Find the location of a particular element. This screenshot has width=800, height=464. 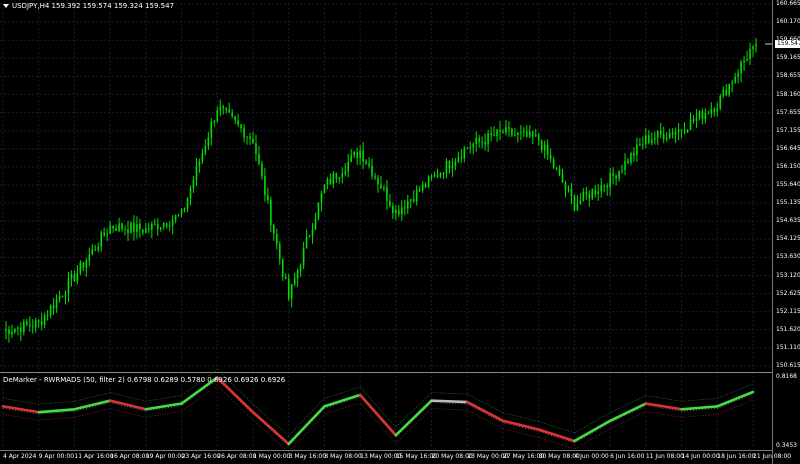

price-tick-label: 160.665 is located at coordinates (788, 3).